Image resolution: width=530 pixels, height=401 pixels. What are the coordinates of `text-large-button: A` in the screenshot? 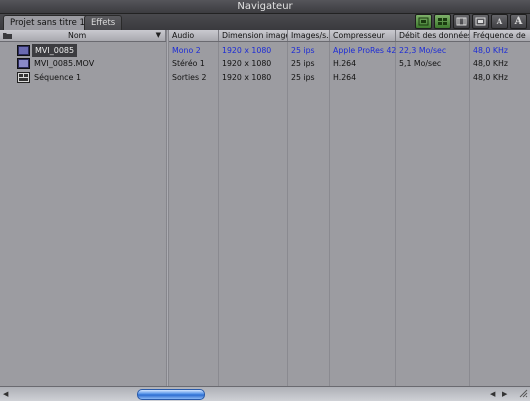 It's located at (518, 21).